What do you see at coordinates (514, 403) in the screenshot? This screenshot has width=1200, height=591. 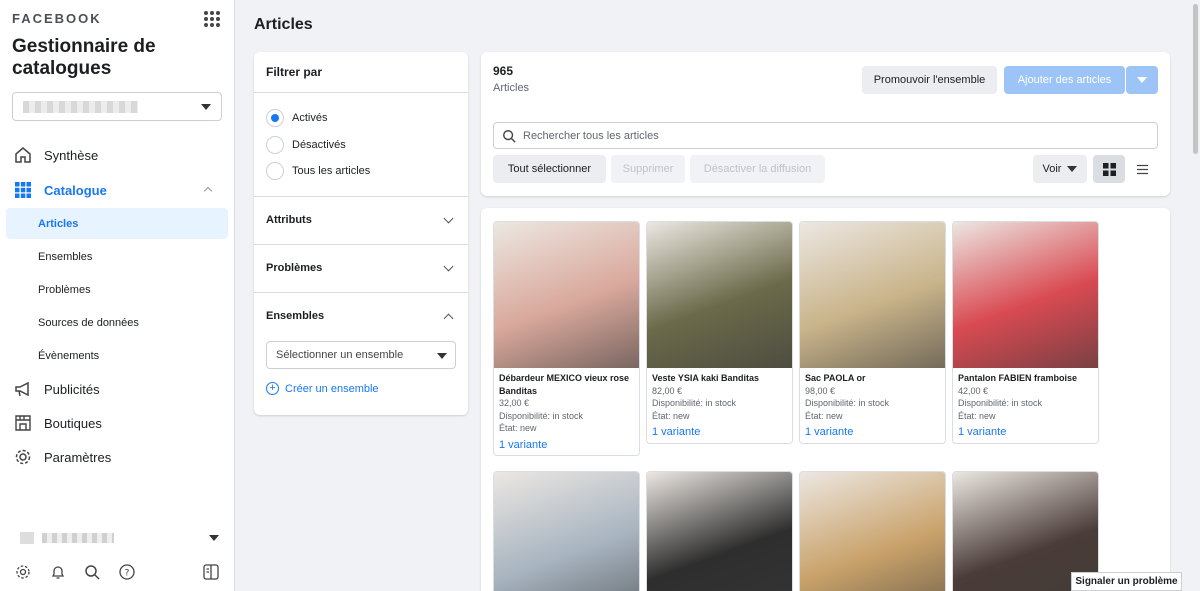 I see `product-price: 32,00 €` at bounding box center [514, 403].